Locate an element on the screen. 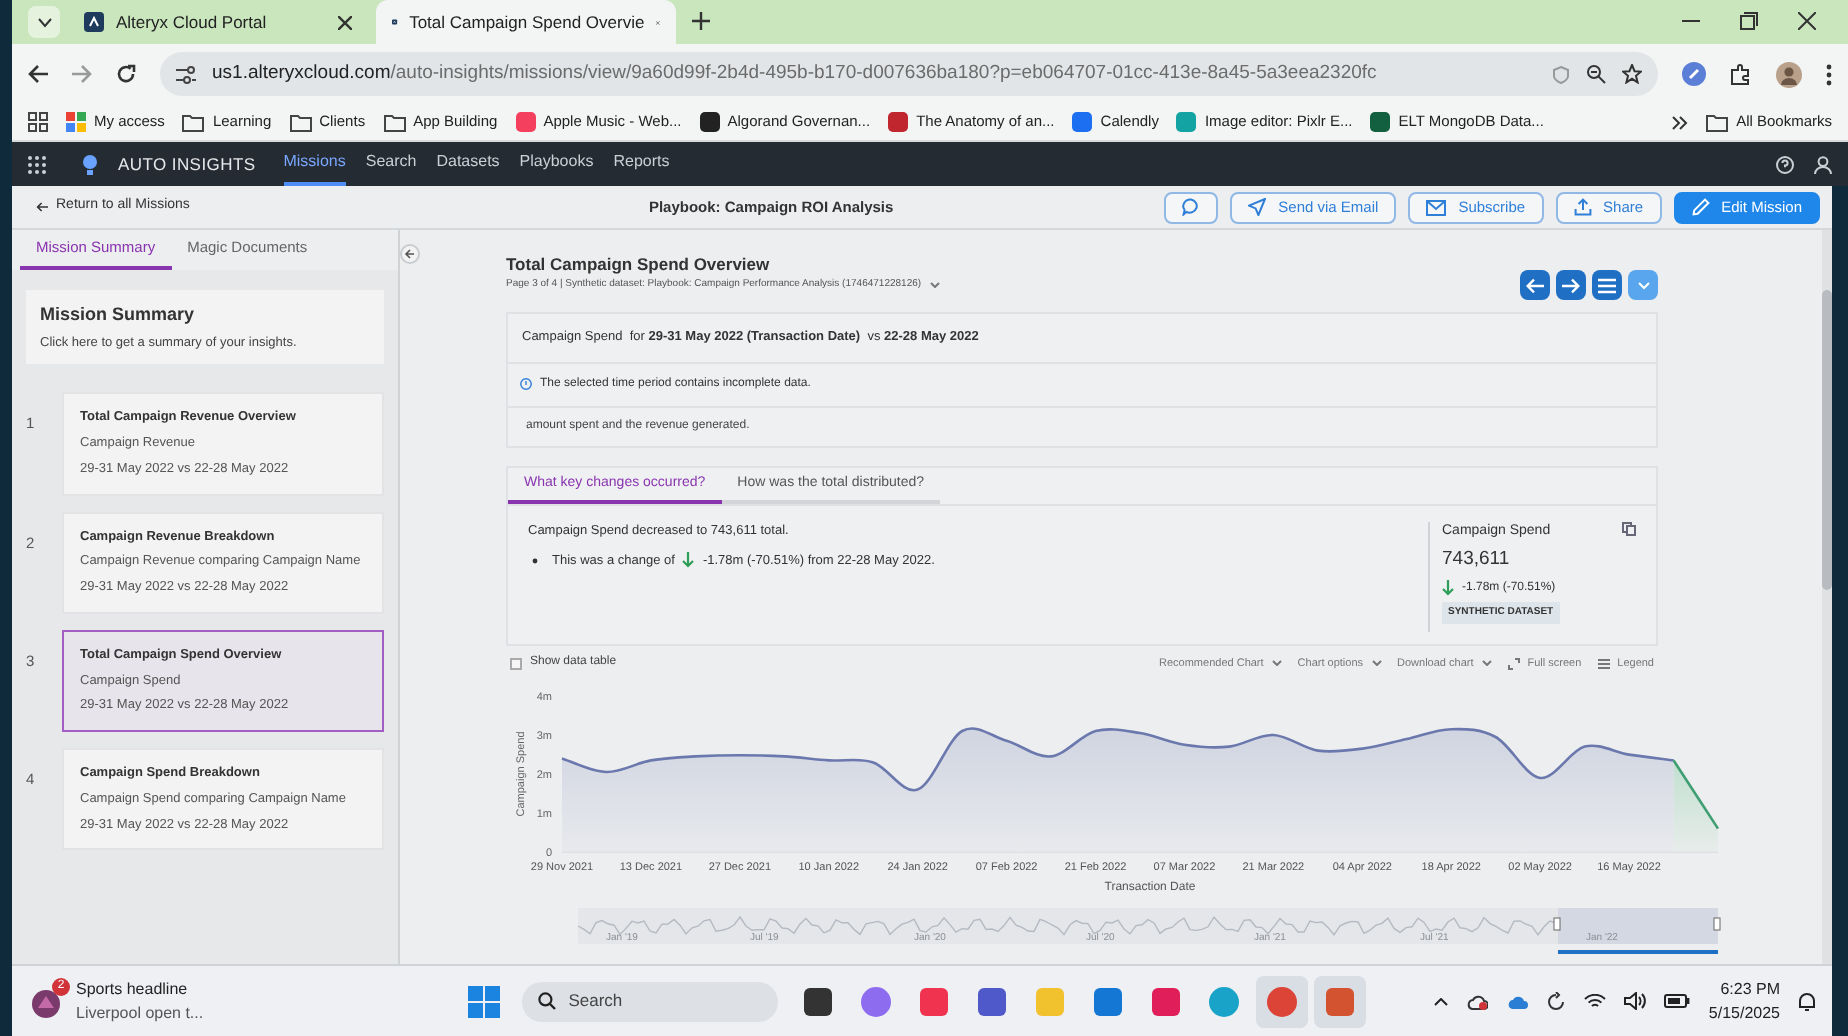 This screenshot has width=1848, height=1036. notification-bell-icon is located at coordinates (1807, 1001).